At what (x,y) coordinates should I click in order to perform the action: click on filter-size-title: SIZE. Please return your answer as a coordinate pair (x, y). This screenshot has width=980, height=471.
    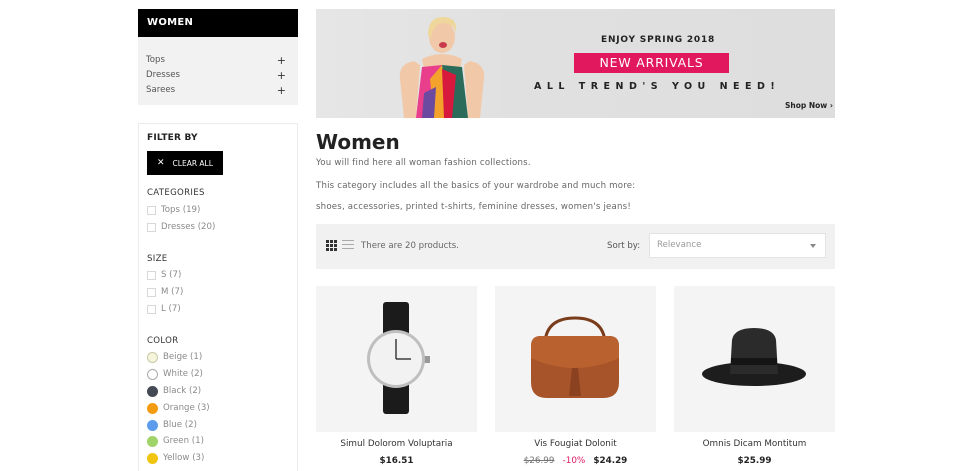
    Looking at the image, I should click on (157, 259).